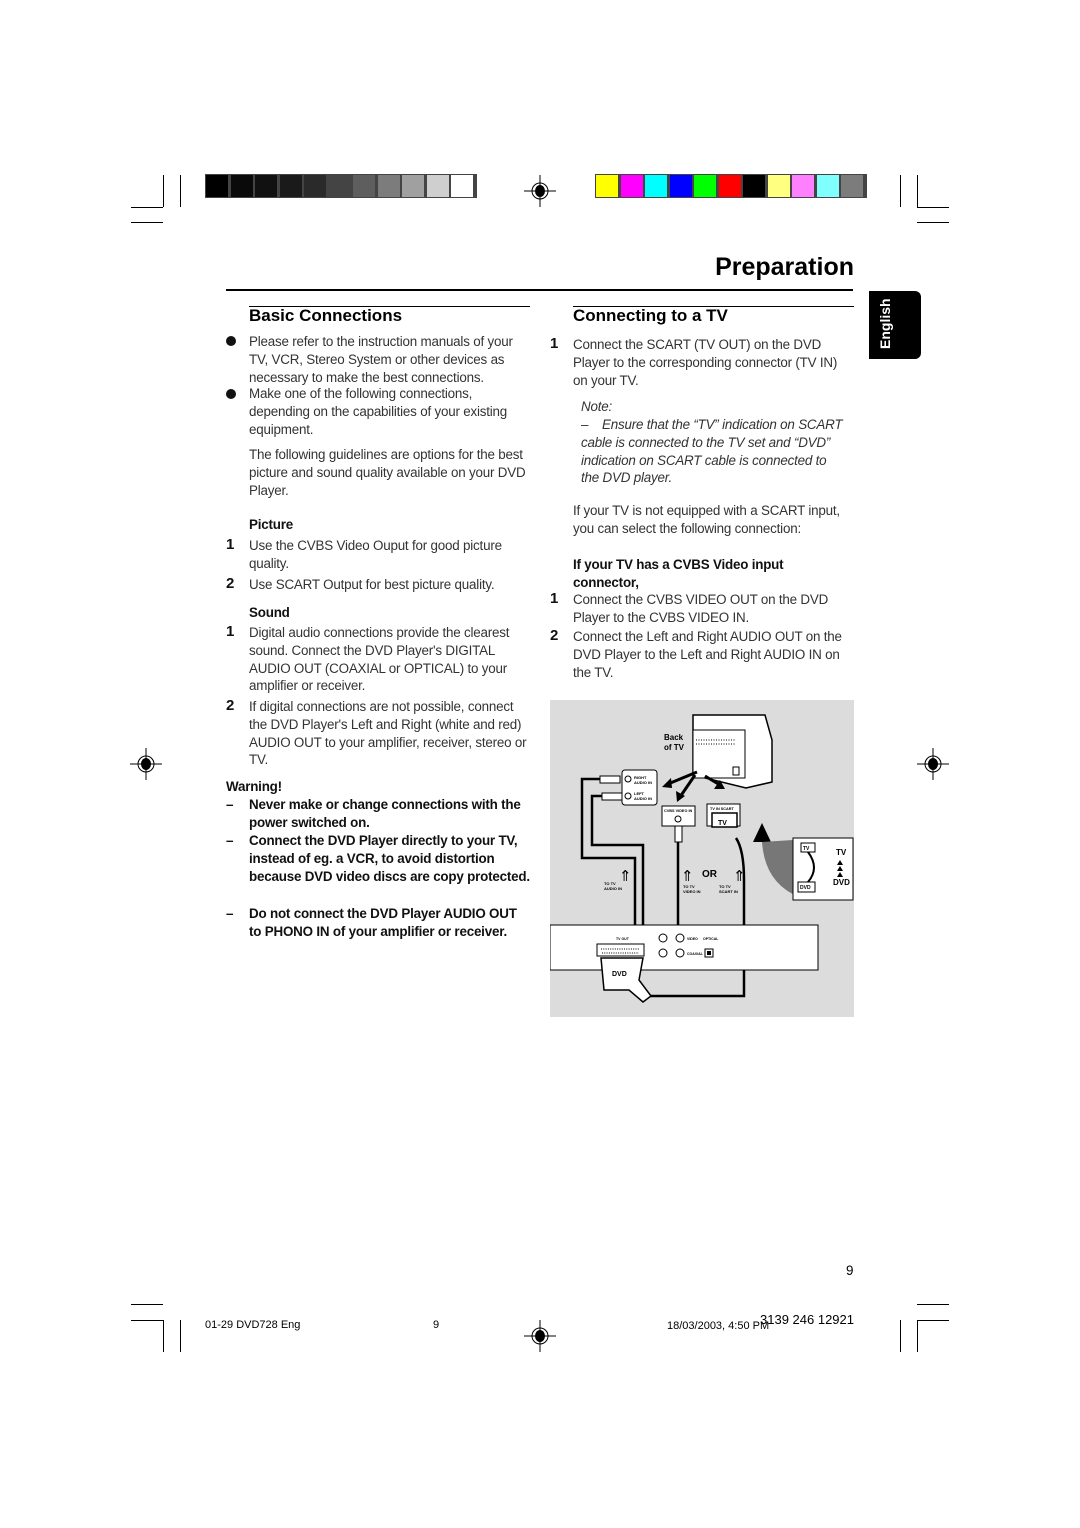 The height and width of the screenshot is (1528, 1080). Describe the element at coordinates (539, 290) in the screenshot. I see `title-rule` at that location.